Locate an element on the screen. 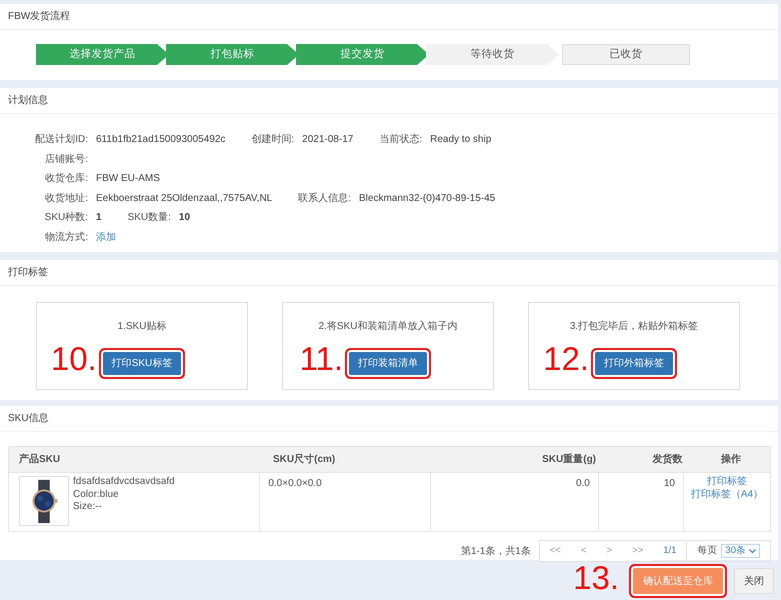 Image resolution: width=781 pixels, height=600 pixels. progress-step: 等待收货 is located at coordinates (492, 54).